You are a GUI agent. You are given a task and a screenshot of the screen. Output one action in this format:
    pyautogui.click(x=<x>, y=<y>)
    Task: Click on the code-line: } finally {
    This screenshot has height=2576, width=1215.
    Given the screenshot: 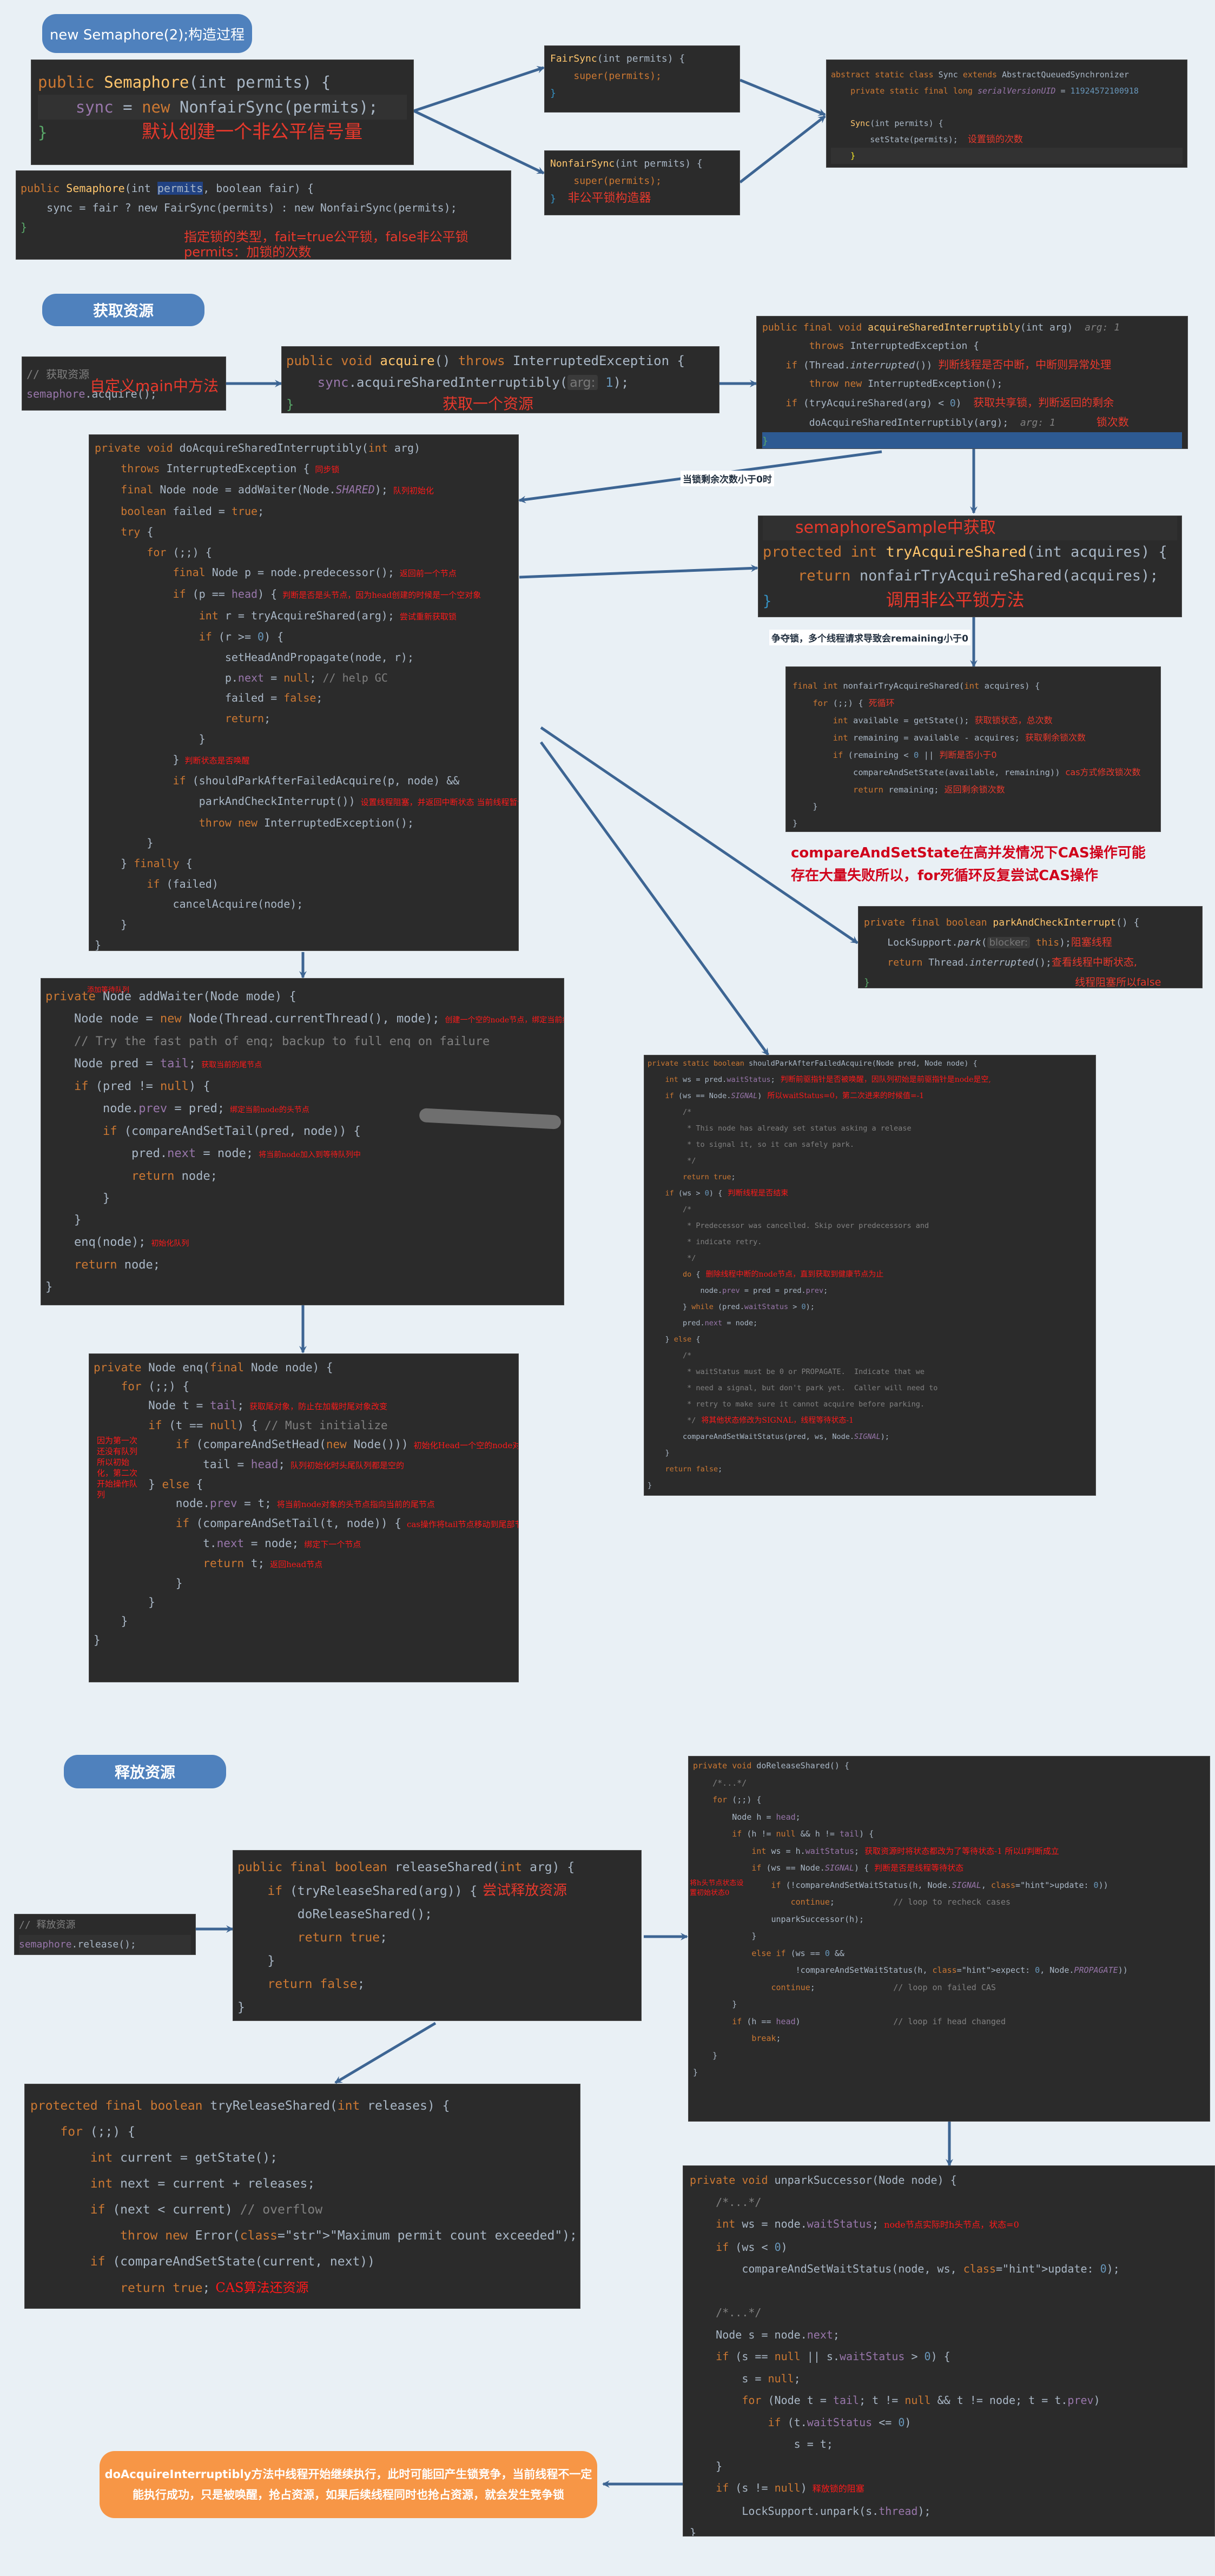 What is the action you would take?
    pyautogui.click(x=144, y=863)
    